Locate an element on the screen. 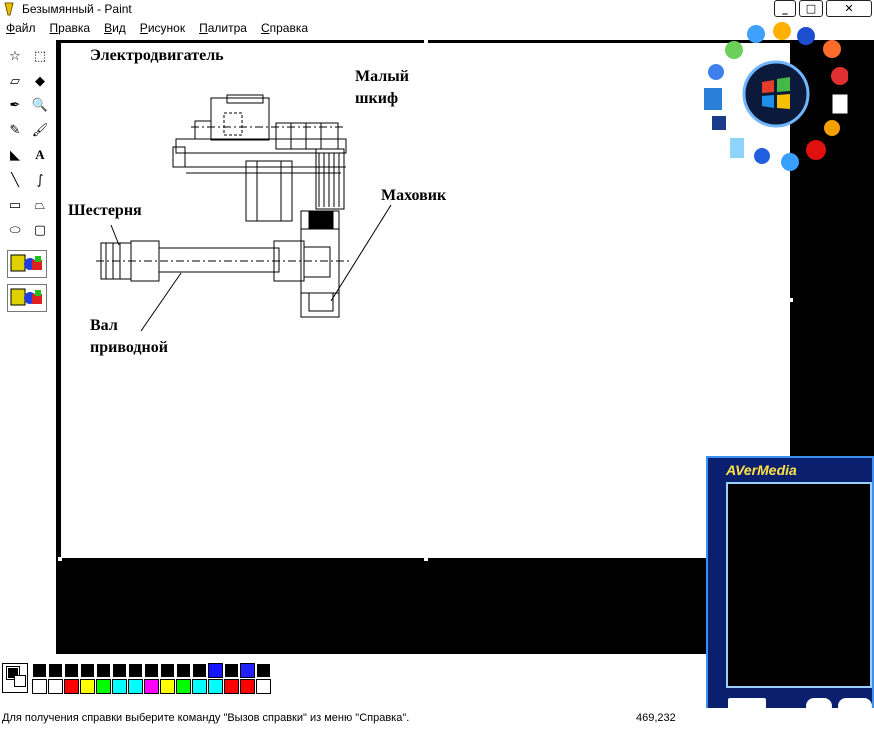  close-button: ✕ is located at coordinates (849, 8).